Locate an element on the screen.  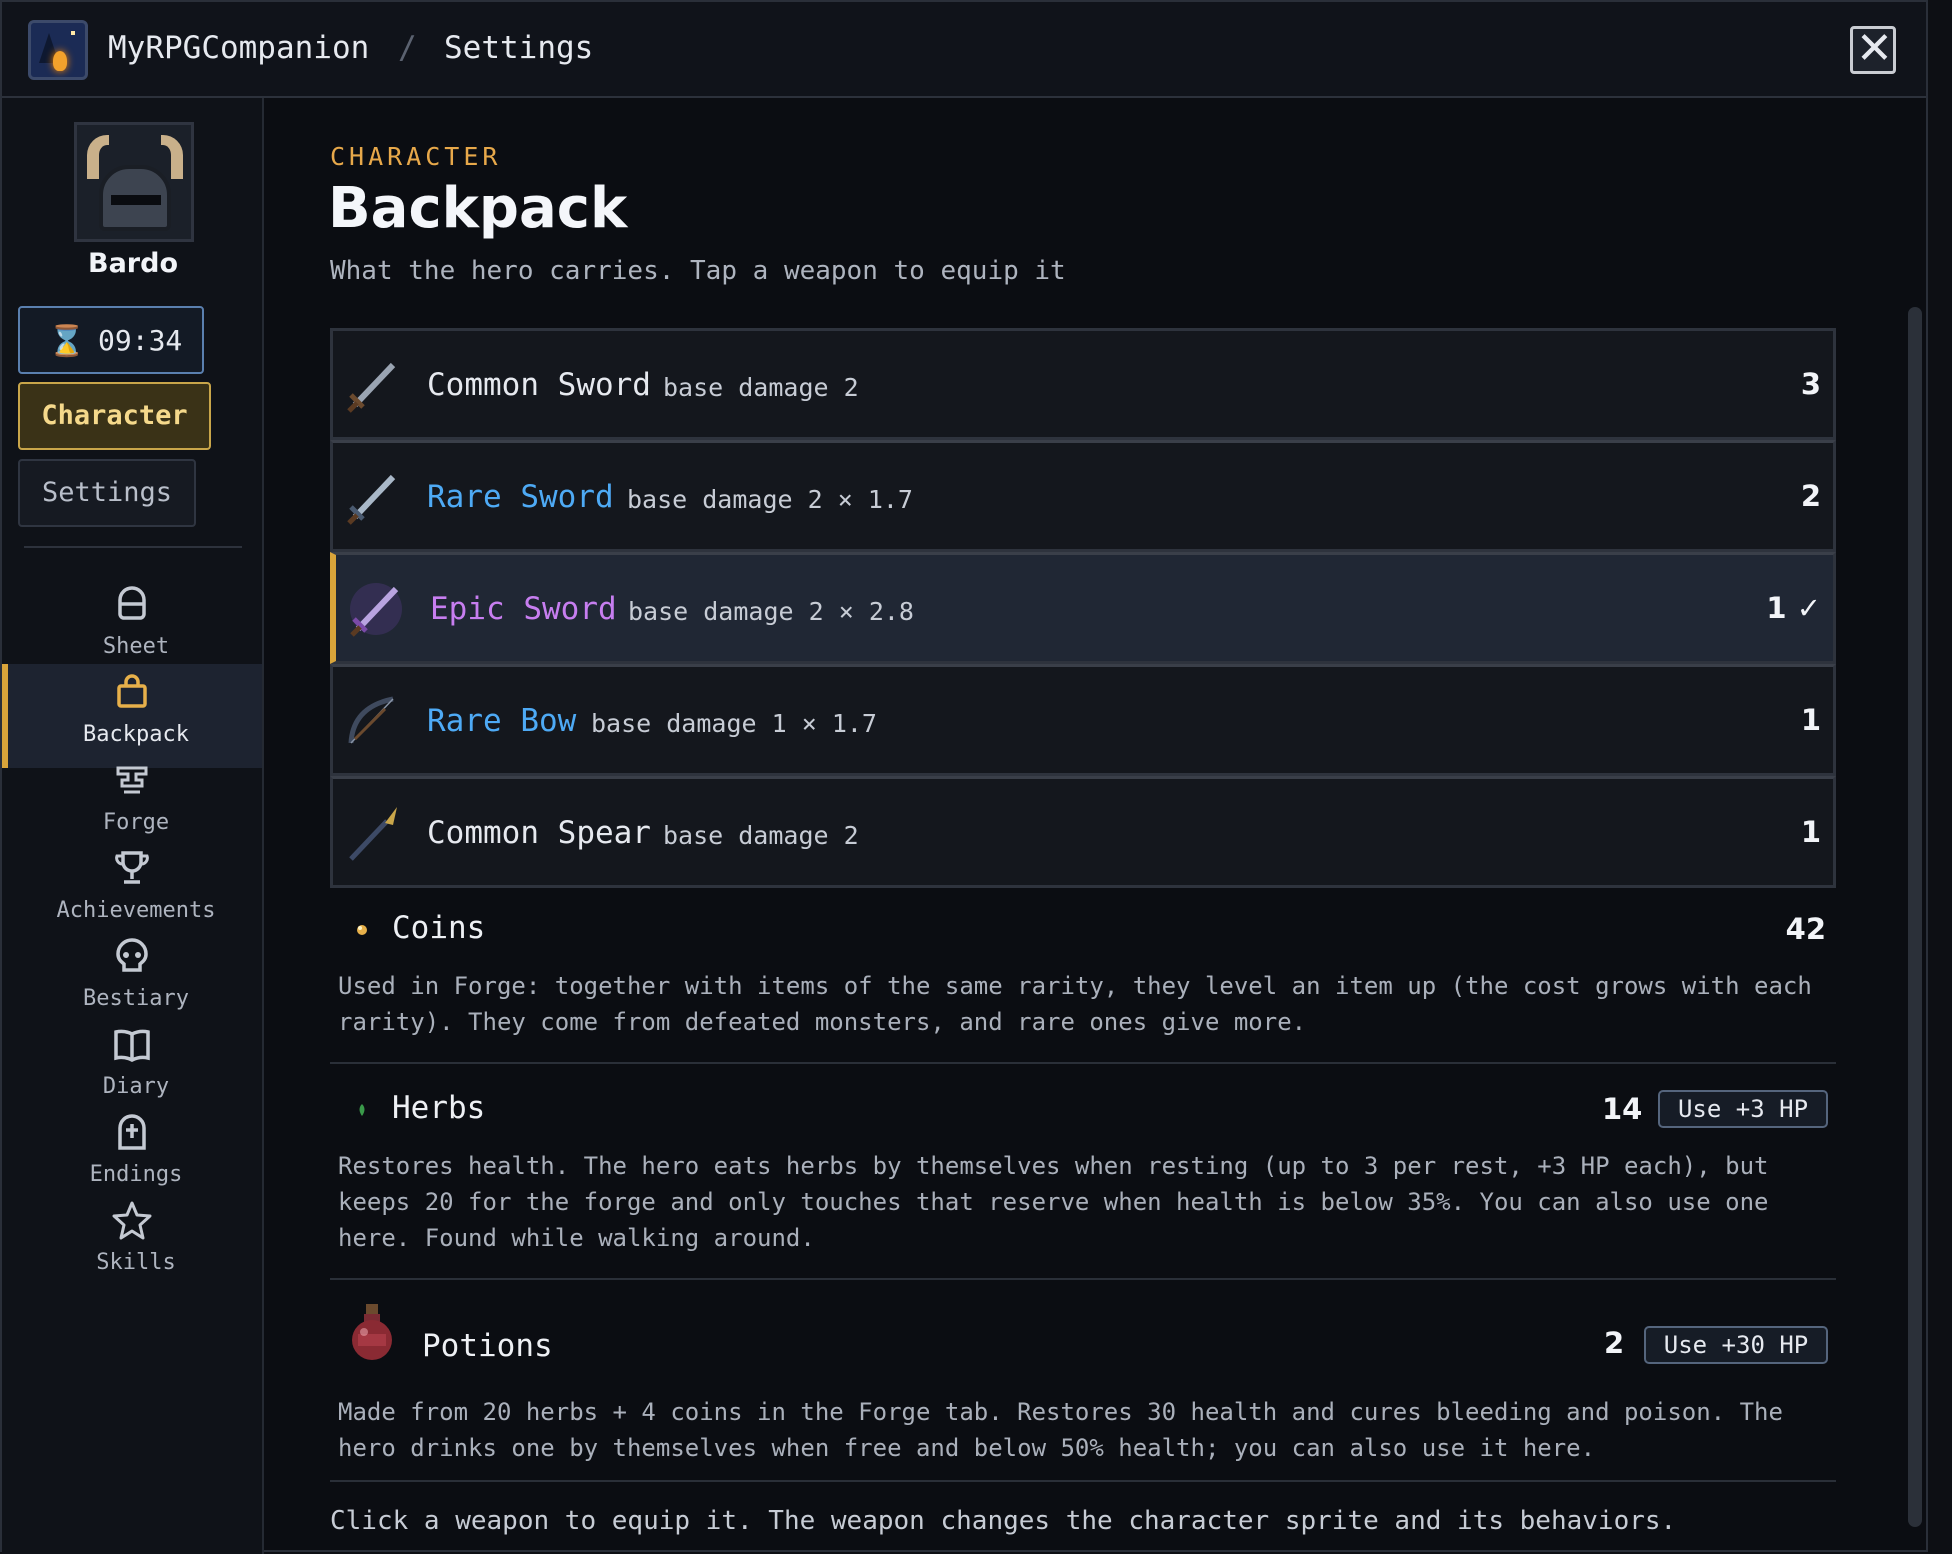
weapon-name: Rare Bow is located at coordinates (502, 721).